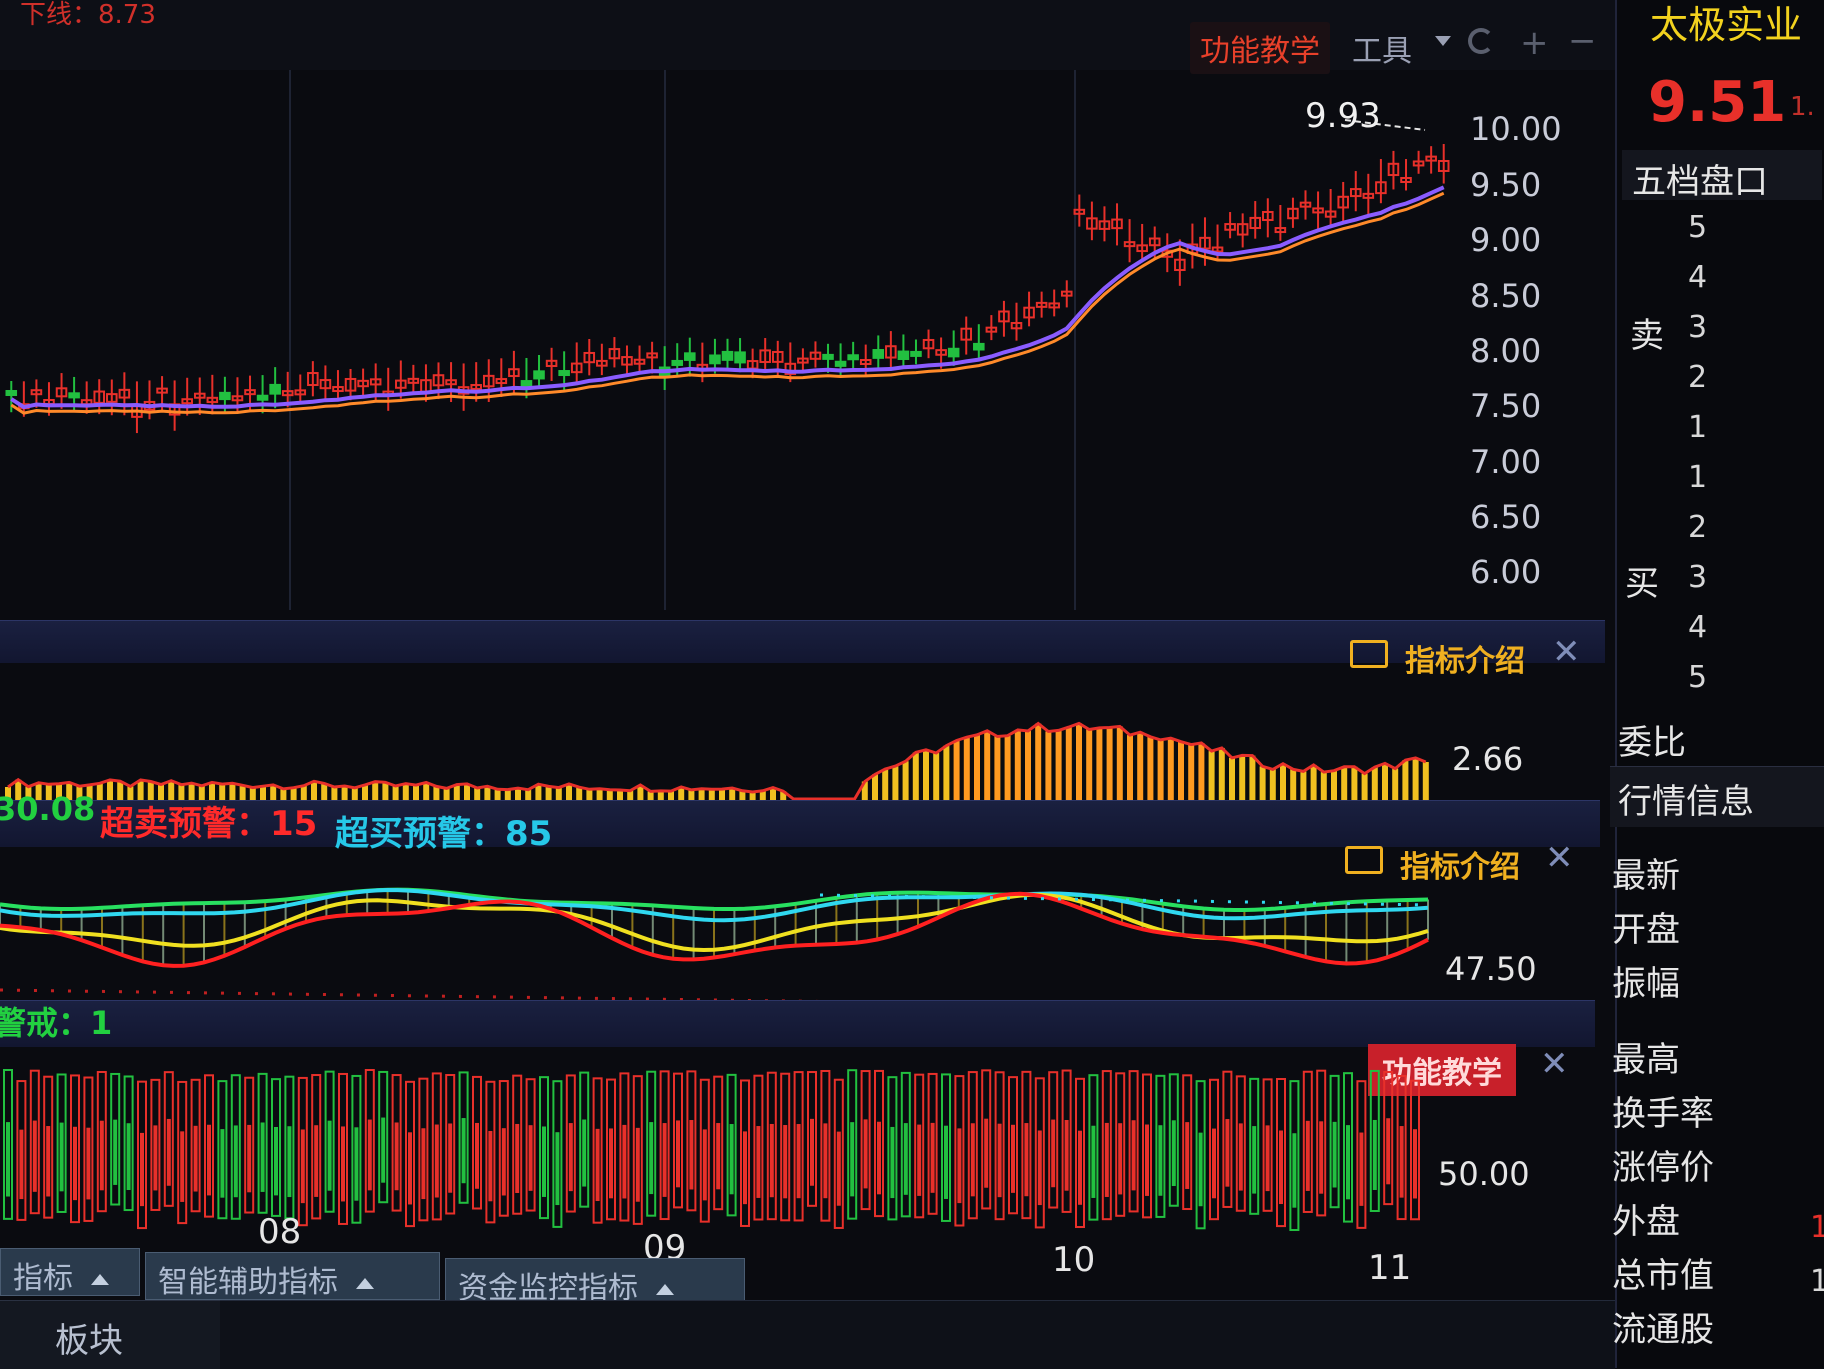 Image resolution: width=1824 pixels, height=1369 pixels. Describe the element at coordinates (1698, 677) in the screenshot. I see `buy-level: 5` at that location.